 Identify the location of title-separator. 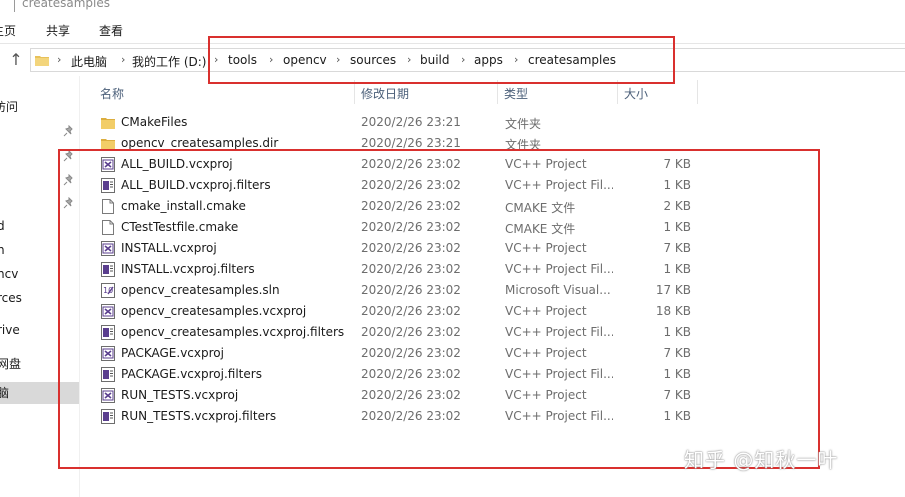
(14, 6).